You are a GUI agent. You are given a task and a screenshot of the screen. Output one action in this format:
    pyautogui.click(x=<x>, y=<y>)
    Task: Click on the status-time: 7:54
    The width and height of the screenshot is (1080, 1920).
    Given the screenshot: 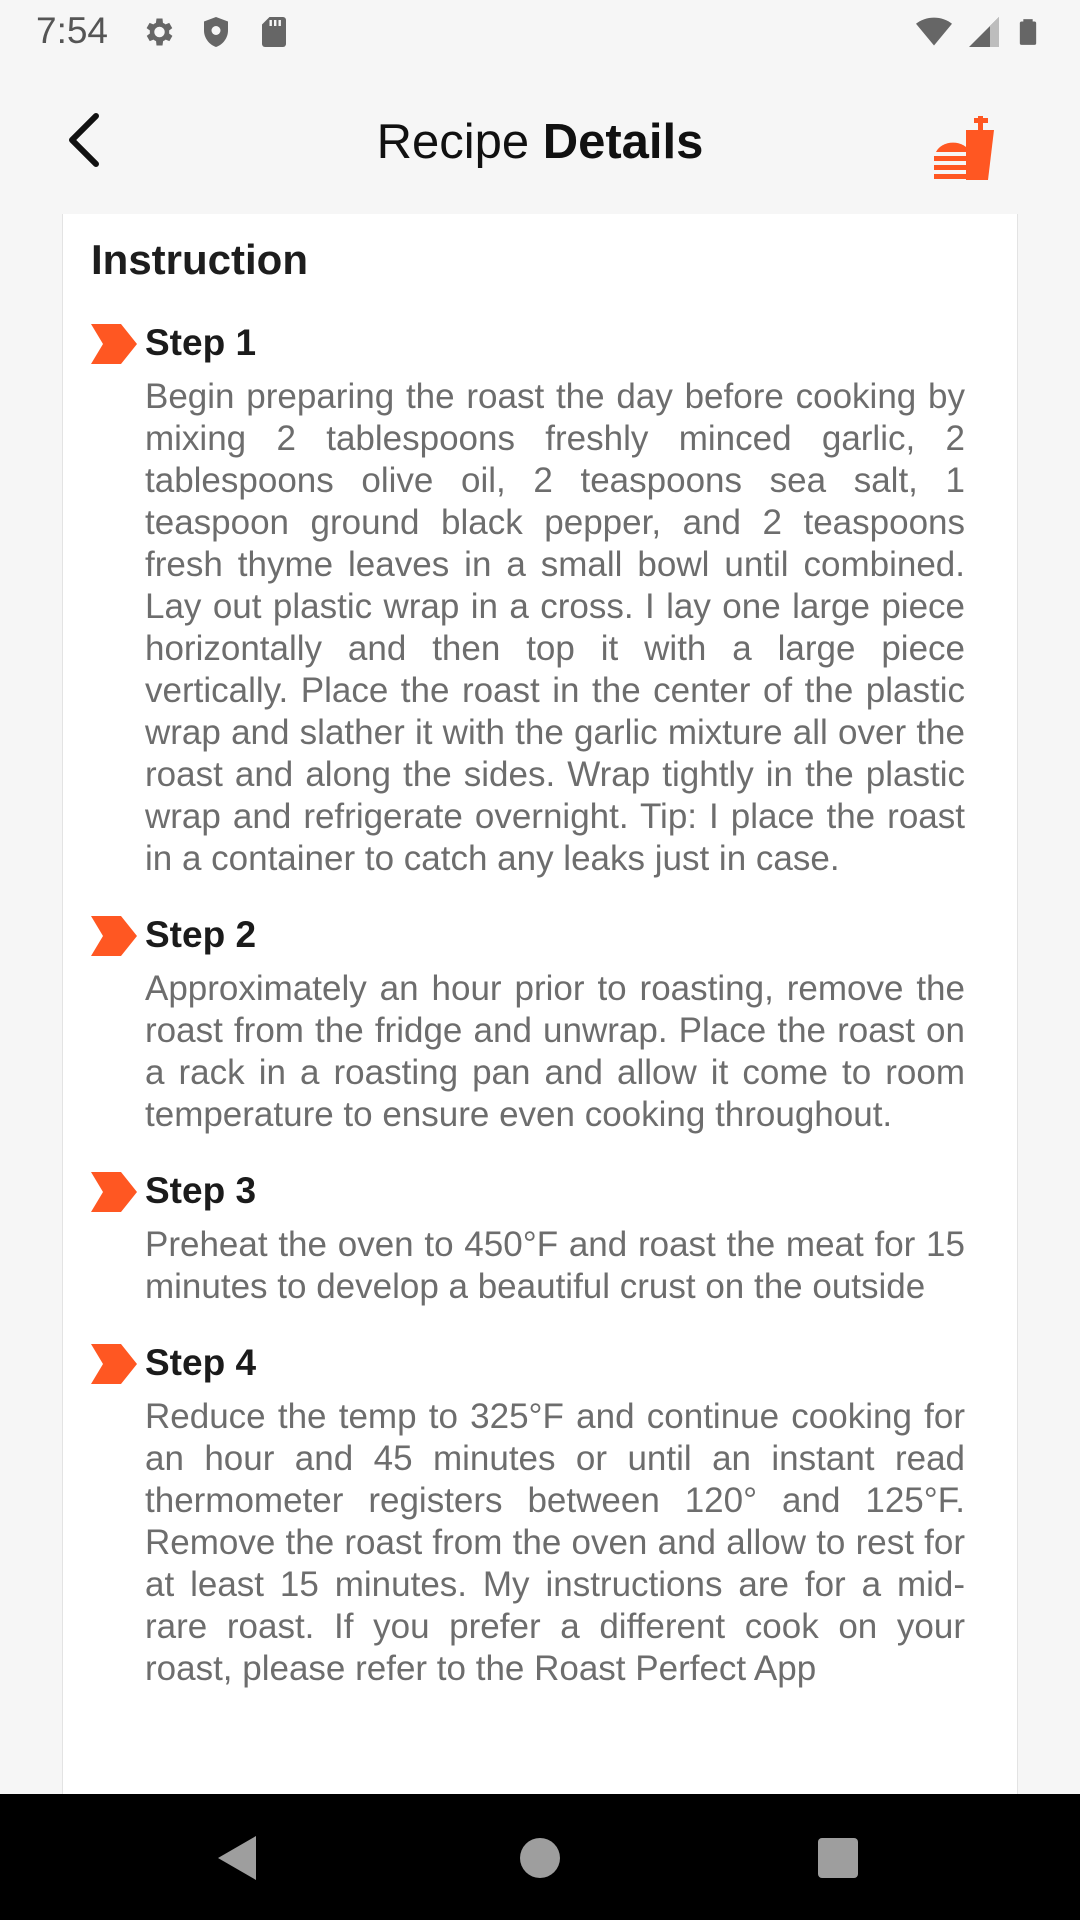 What is the action you would take?
    pyautogui.click(x=72, y=30)
    